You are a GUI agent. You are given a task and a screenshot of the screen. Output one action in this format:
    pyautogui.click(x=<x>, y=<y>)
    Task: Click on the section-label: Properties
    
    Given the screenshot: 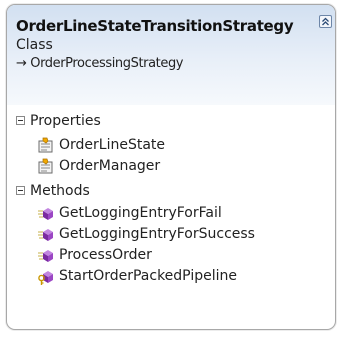 What is the action you would take?
    pyautogui.click(x=65, y=121)
    